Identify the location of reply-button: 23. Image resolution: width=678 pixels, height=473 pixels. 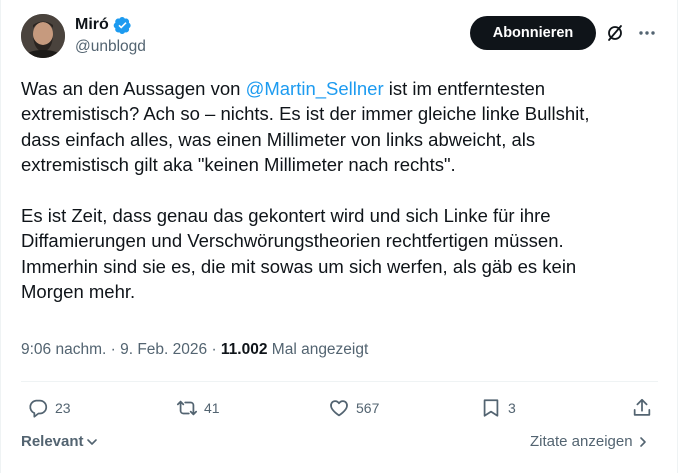
(49, 408).